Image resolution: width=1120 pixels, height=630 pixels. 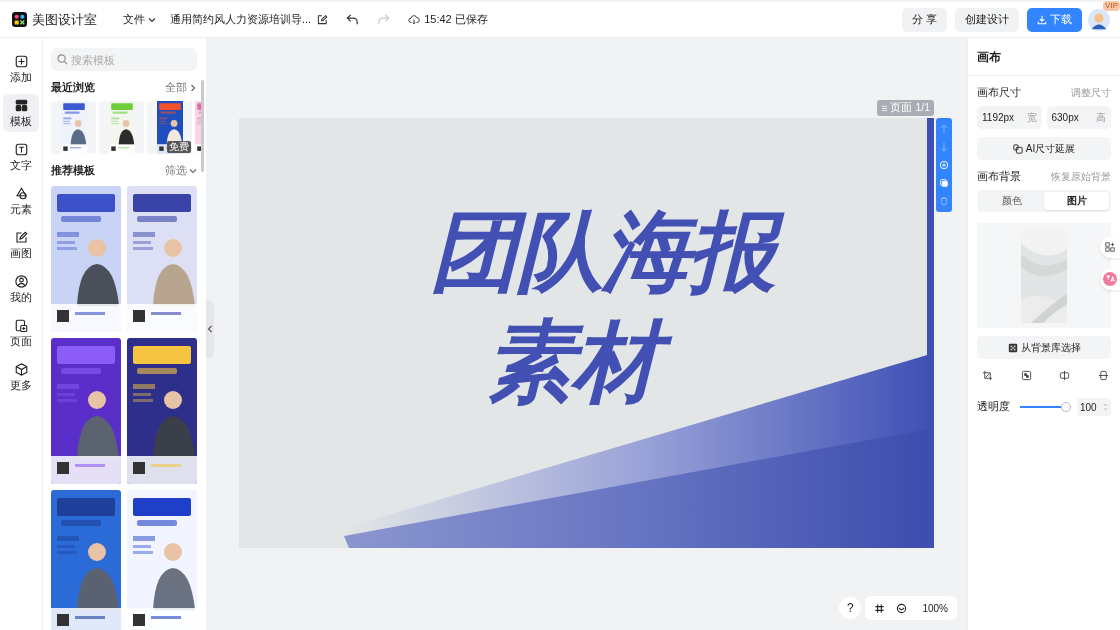 I want to click on field-label: 画布尺寸, so click(x=999, y=93).